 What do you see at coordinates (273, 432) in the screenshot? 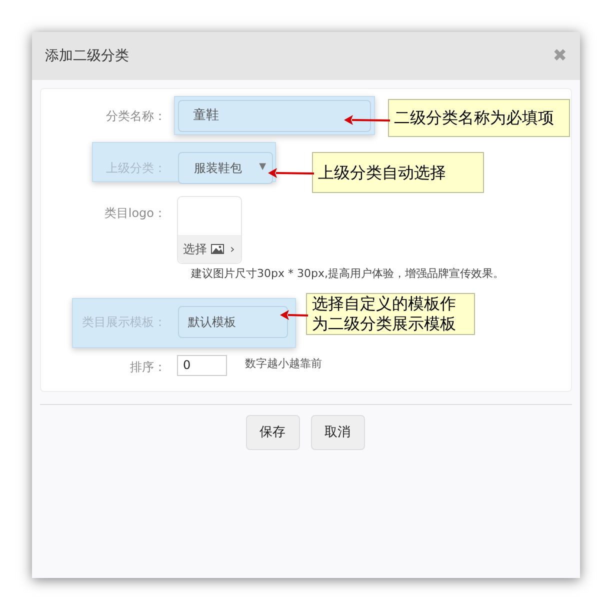
I see `dialog-button: 保存` at bounding box center [273, 432].